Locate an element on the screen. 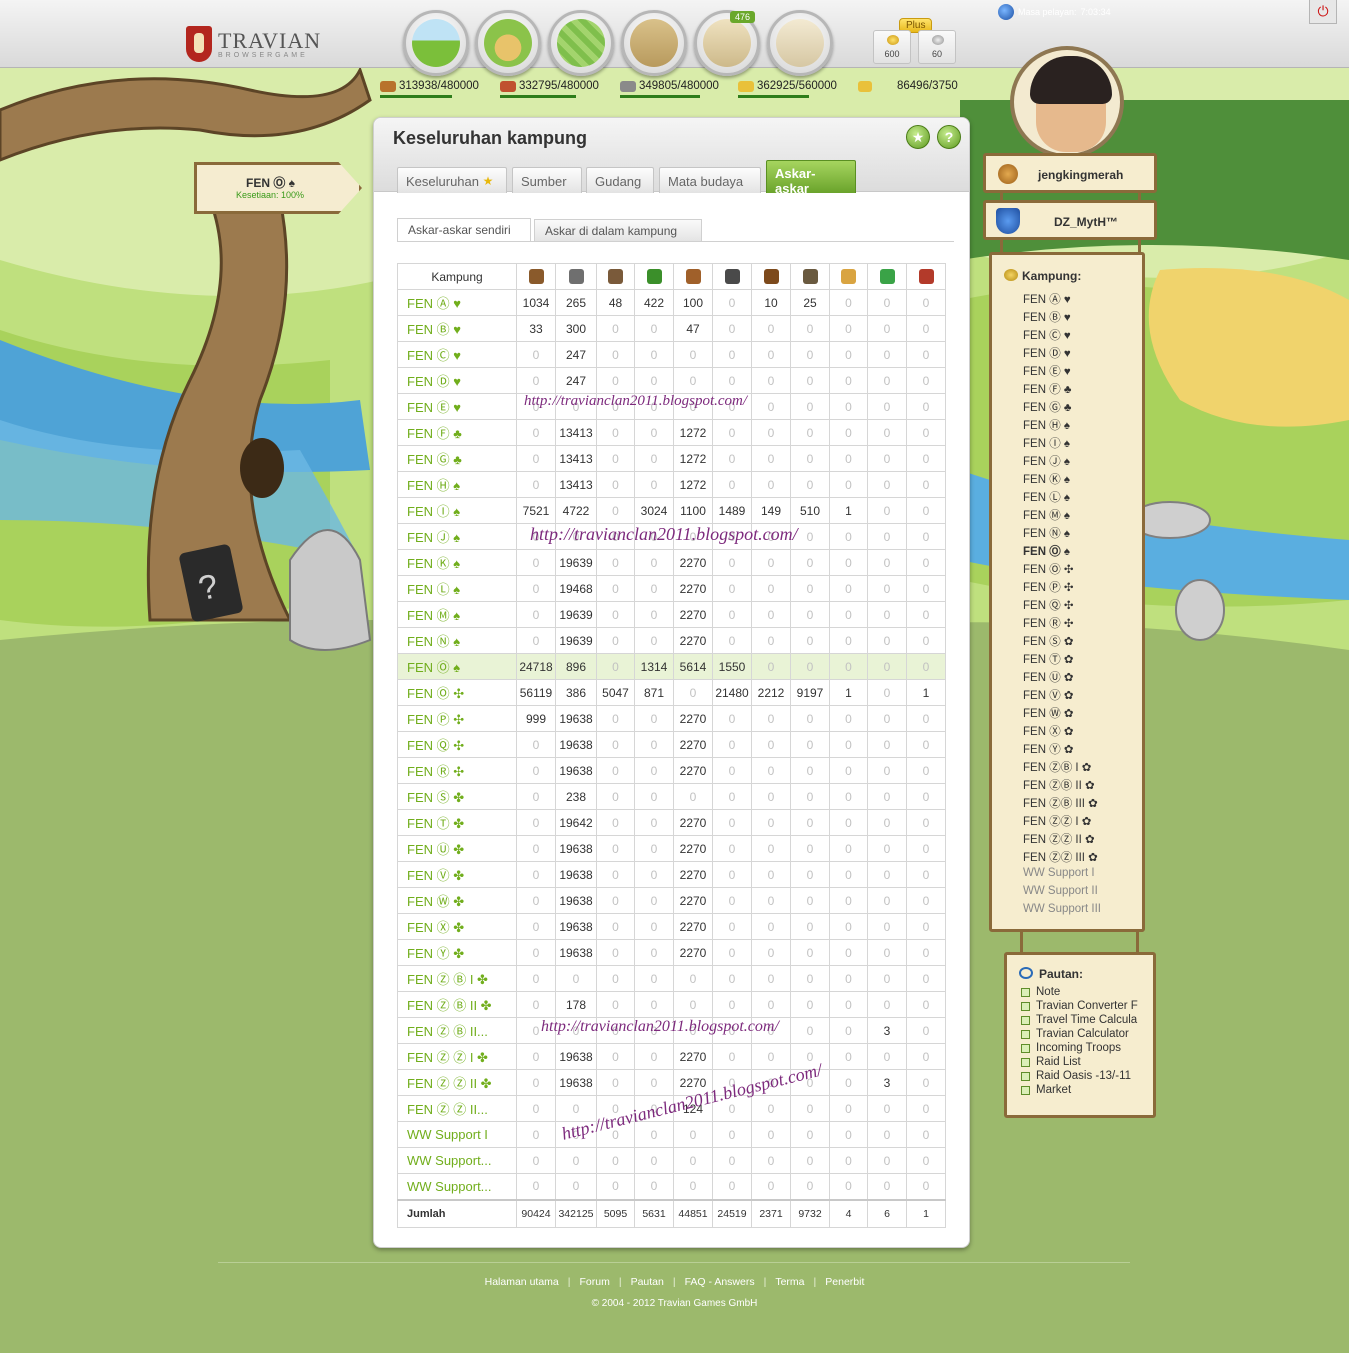 This screenshot has height=1353, width=1349. village-list-item: FEN ⓏⓏ II ✿ is located at coordinates (1062, 840).